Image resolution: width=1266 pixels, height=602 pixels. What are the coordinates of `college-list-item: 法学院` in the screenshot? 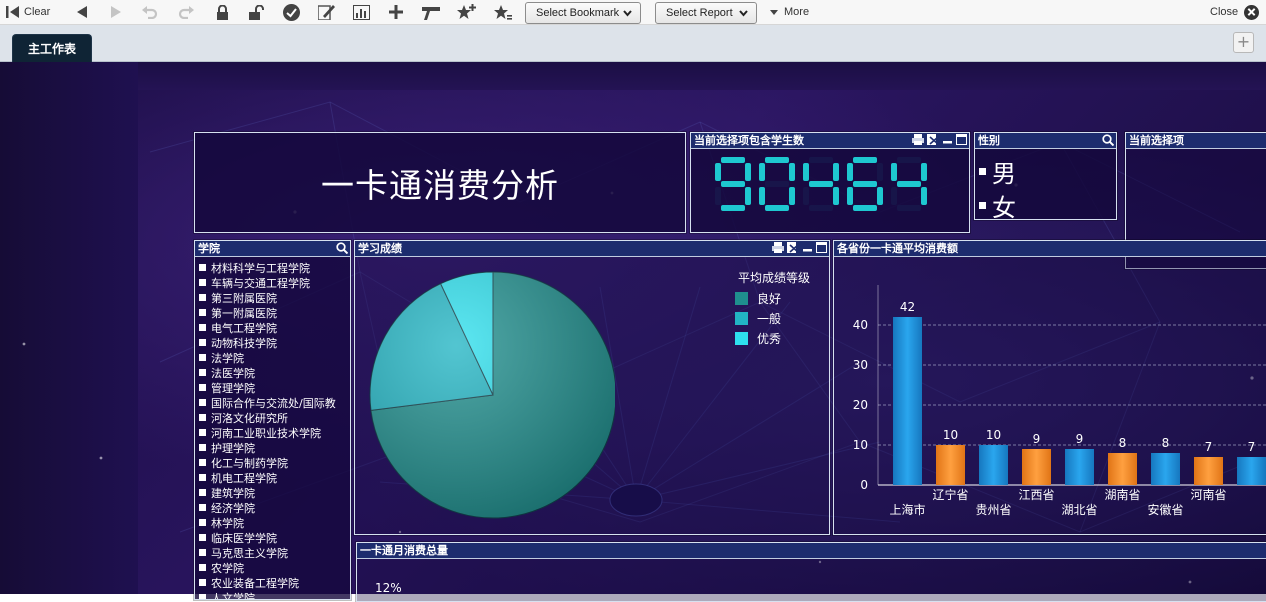 It's located at (267, 357).